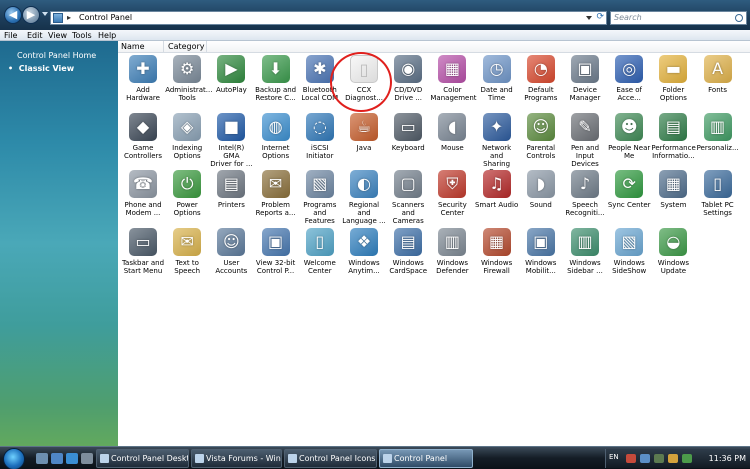 The height and width of the screenshot is (469, 750). What do you see at coordinates (678, 18) in the screenshot?
I see `search-input: Search` at bounding box center [678, 18].